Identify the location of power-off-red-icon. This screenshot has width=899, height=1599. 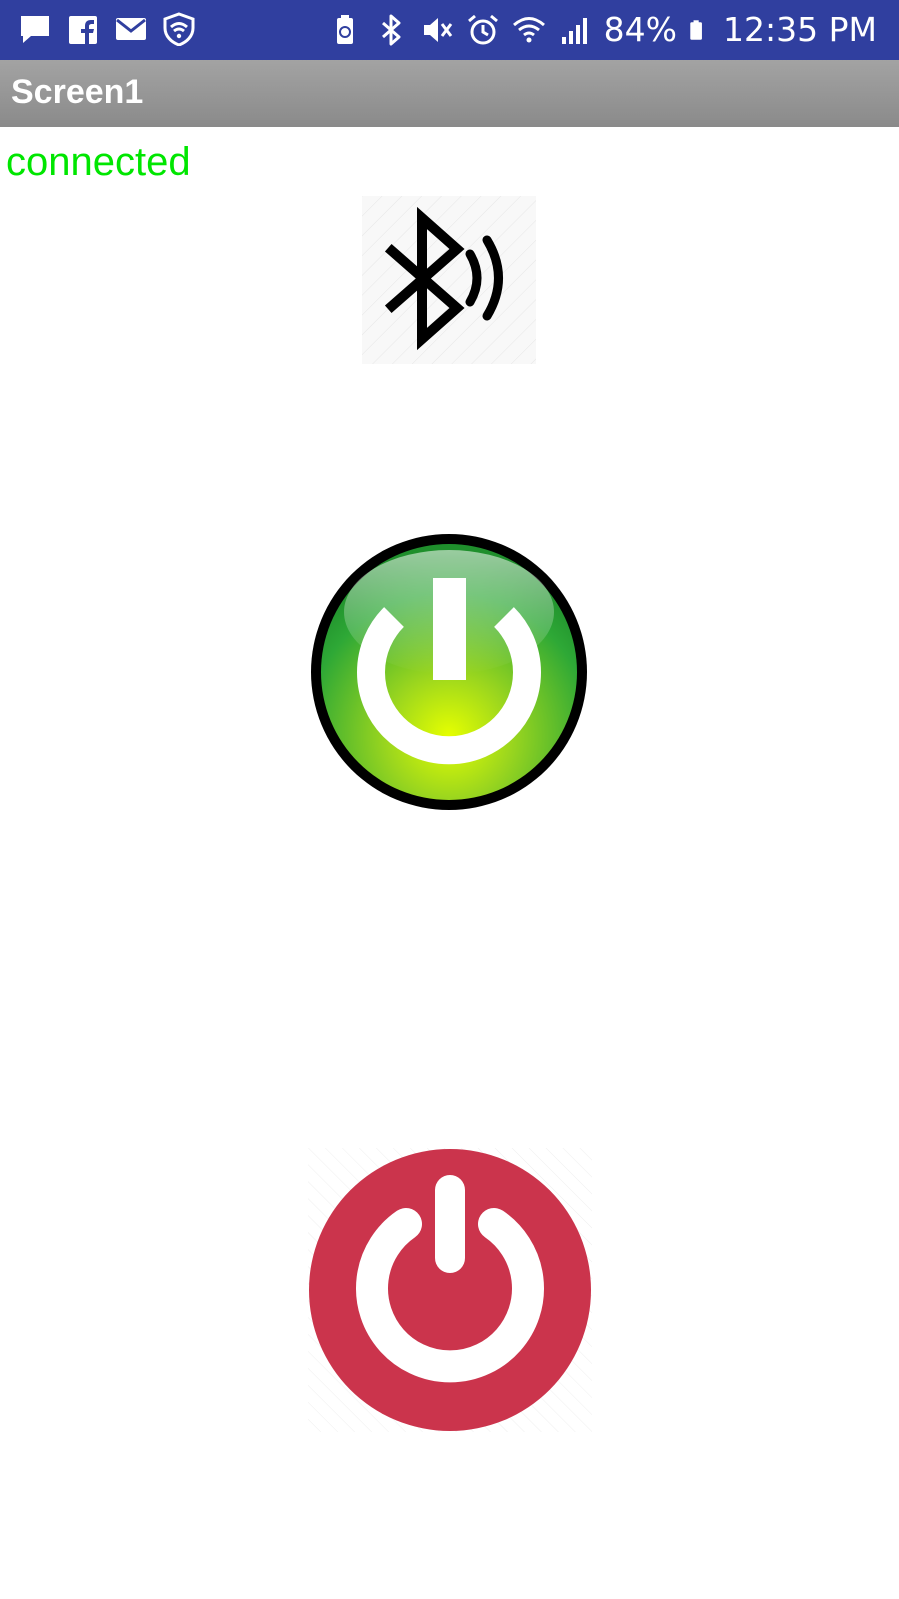
(450, 1290).